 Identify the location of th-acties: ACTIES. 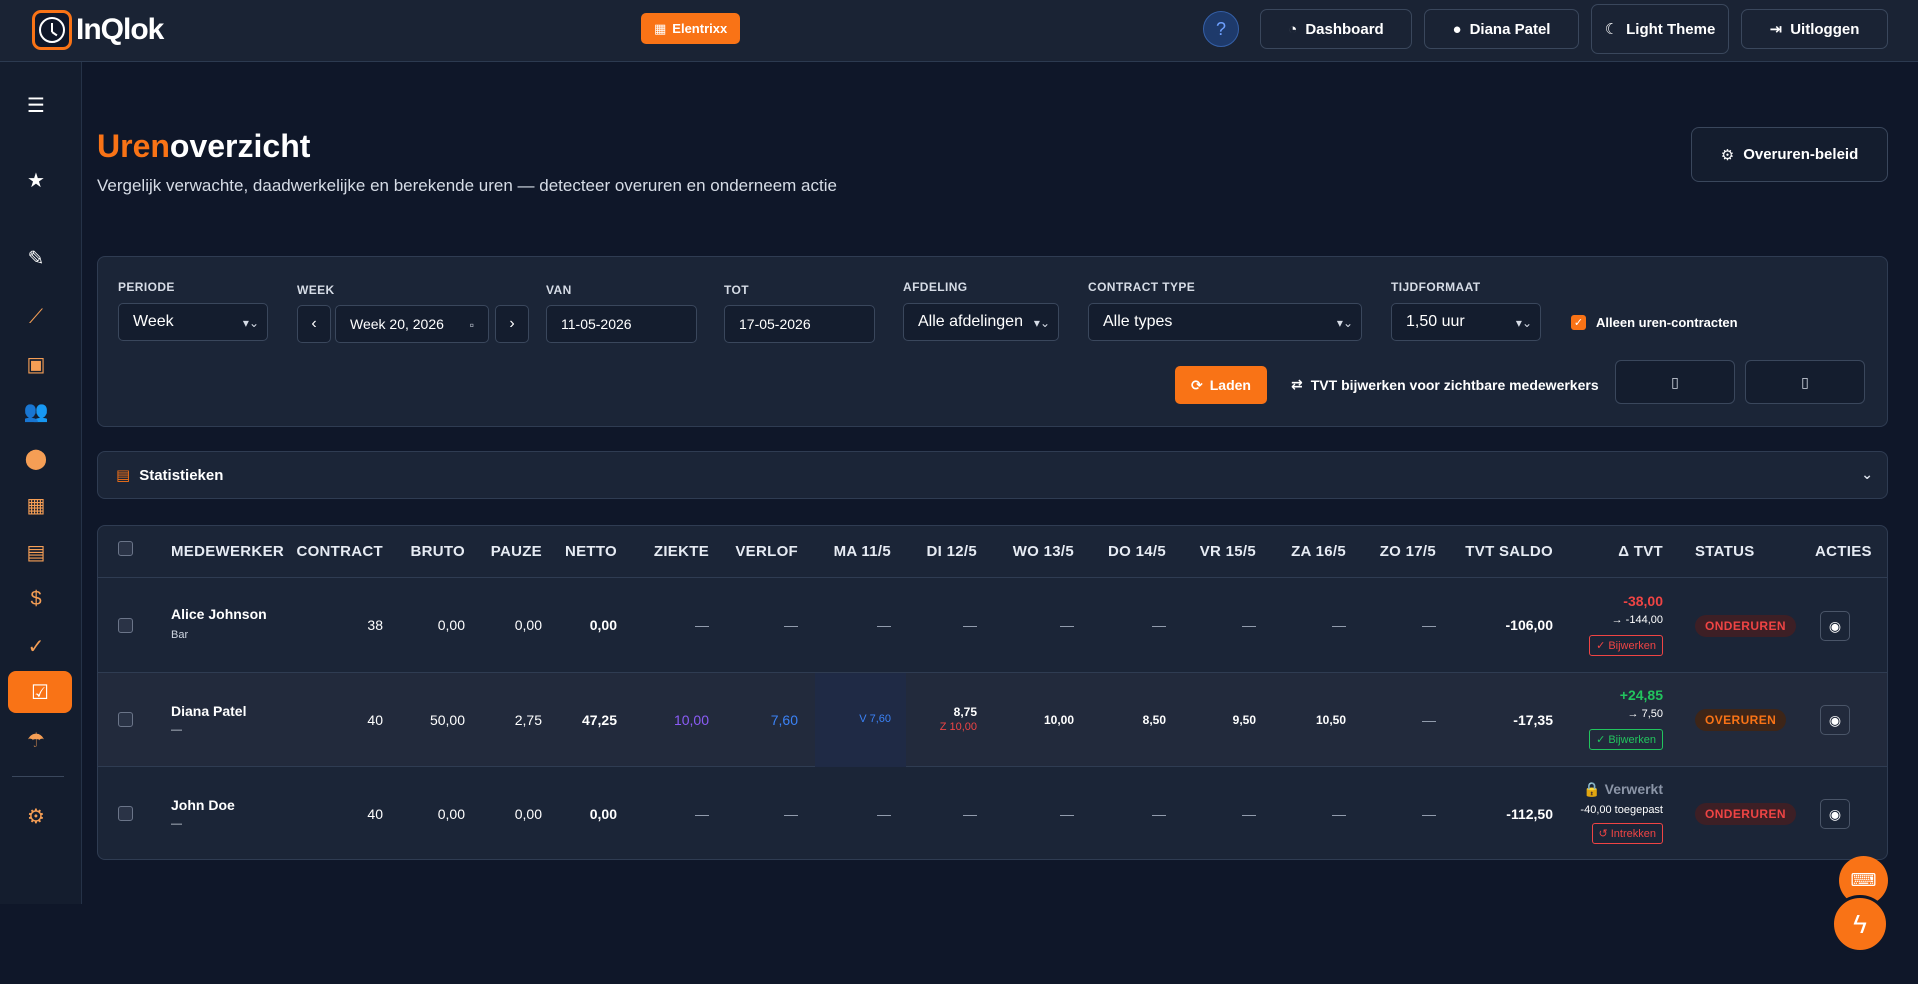
(1843, 551).